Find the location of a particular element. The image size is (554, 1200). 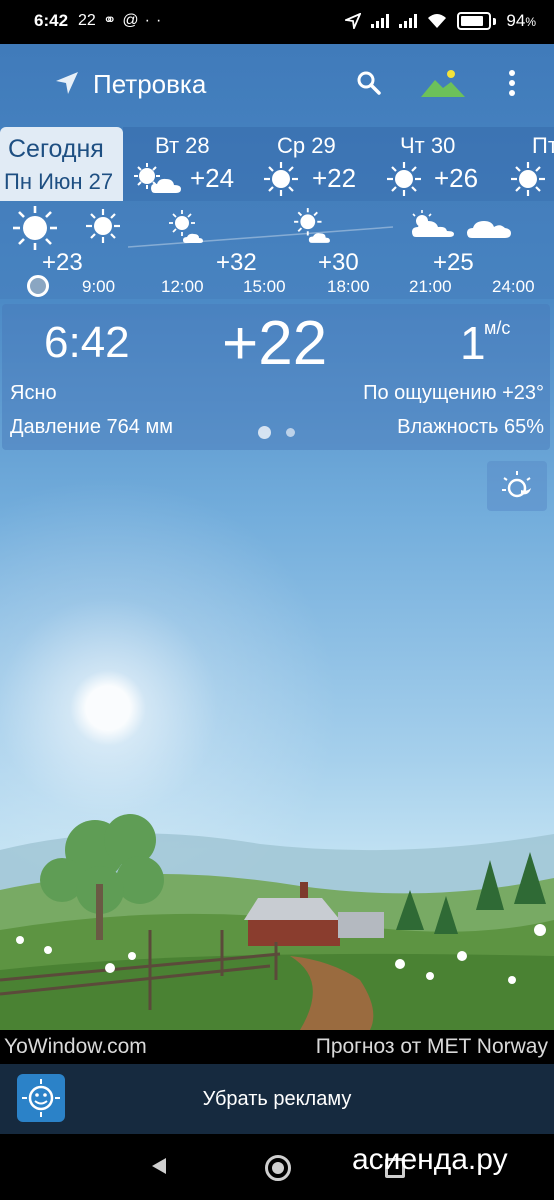

tab-day-tue: Вт 28 +24 is located at coordinates (193, 164).